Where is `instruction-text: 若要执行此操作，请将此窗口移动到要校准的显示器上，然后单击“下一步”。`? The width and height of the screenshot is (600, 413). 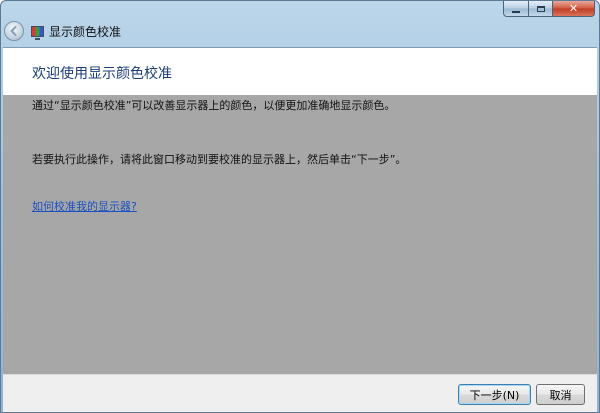 instruction-text: 若要执行此操作，请将此窗口移动到要校准的显示器上，然后单击“下一步”。 is located at coordinates (219, 159).